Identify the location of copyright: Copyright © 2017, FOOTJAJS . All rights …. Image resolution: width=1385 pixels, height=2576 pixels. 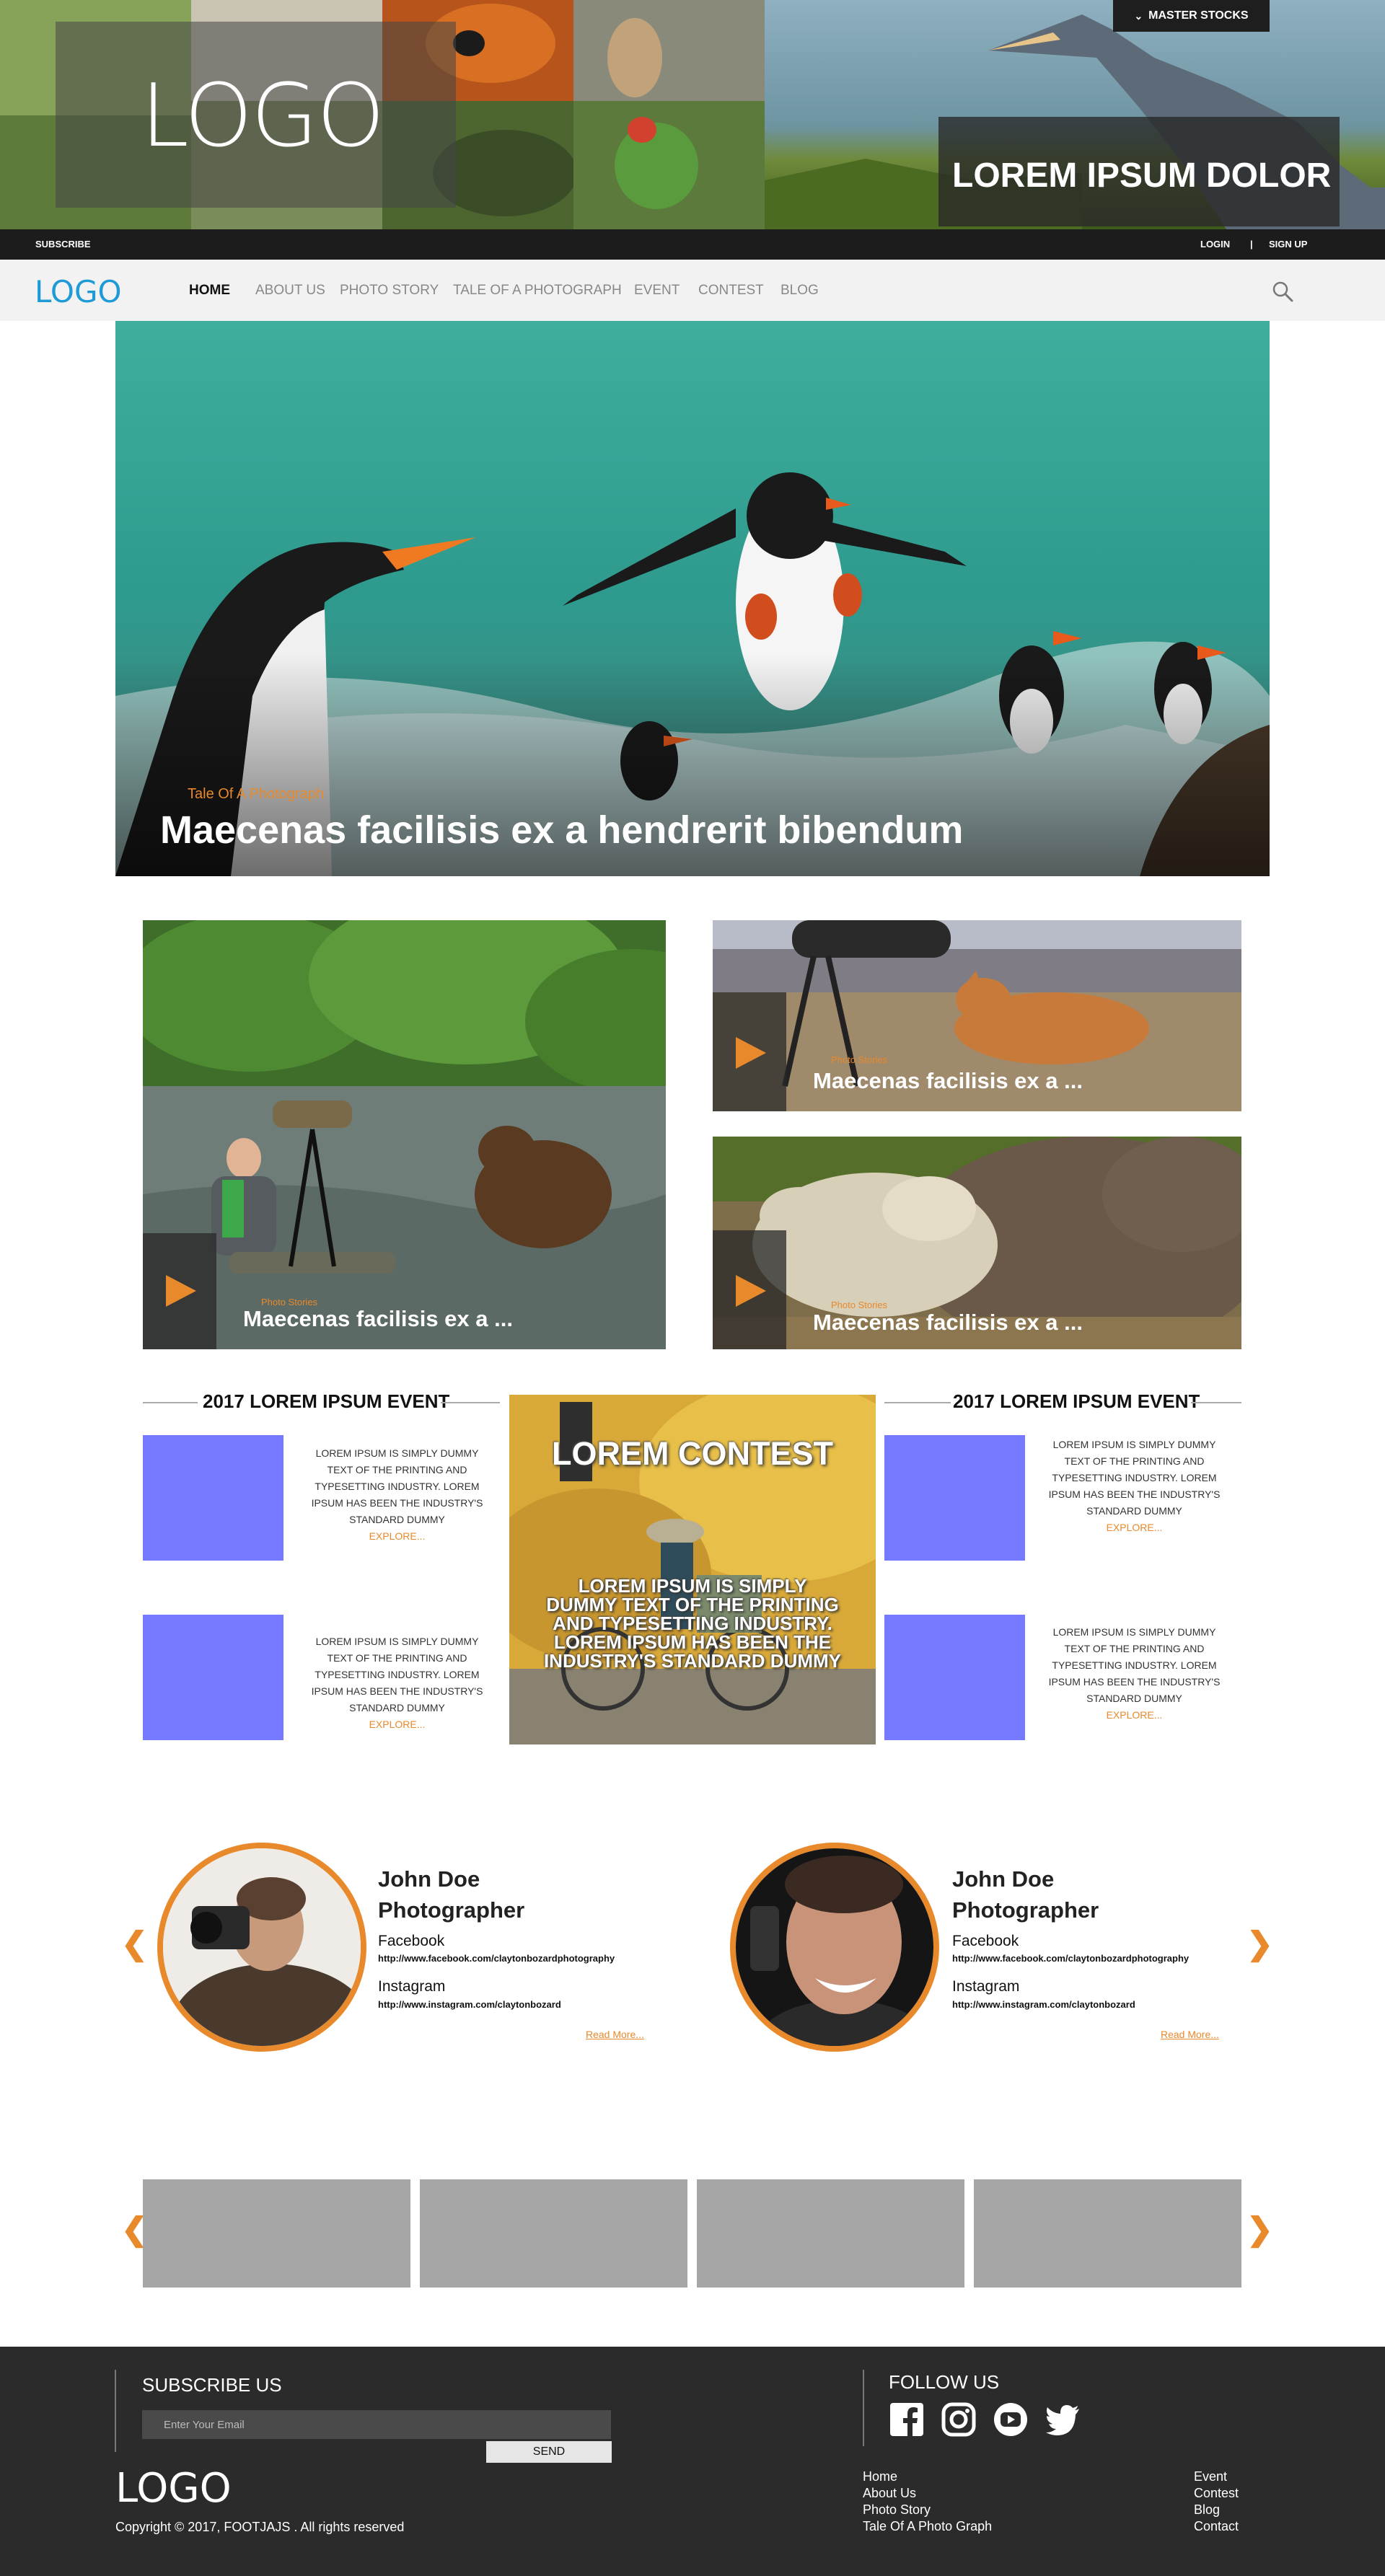
(260, 2527).